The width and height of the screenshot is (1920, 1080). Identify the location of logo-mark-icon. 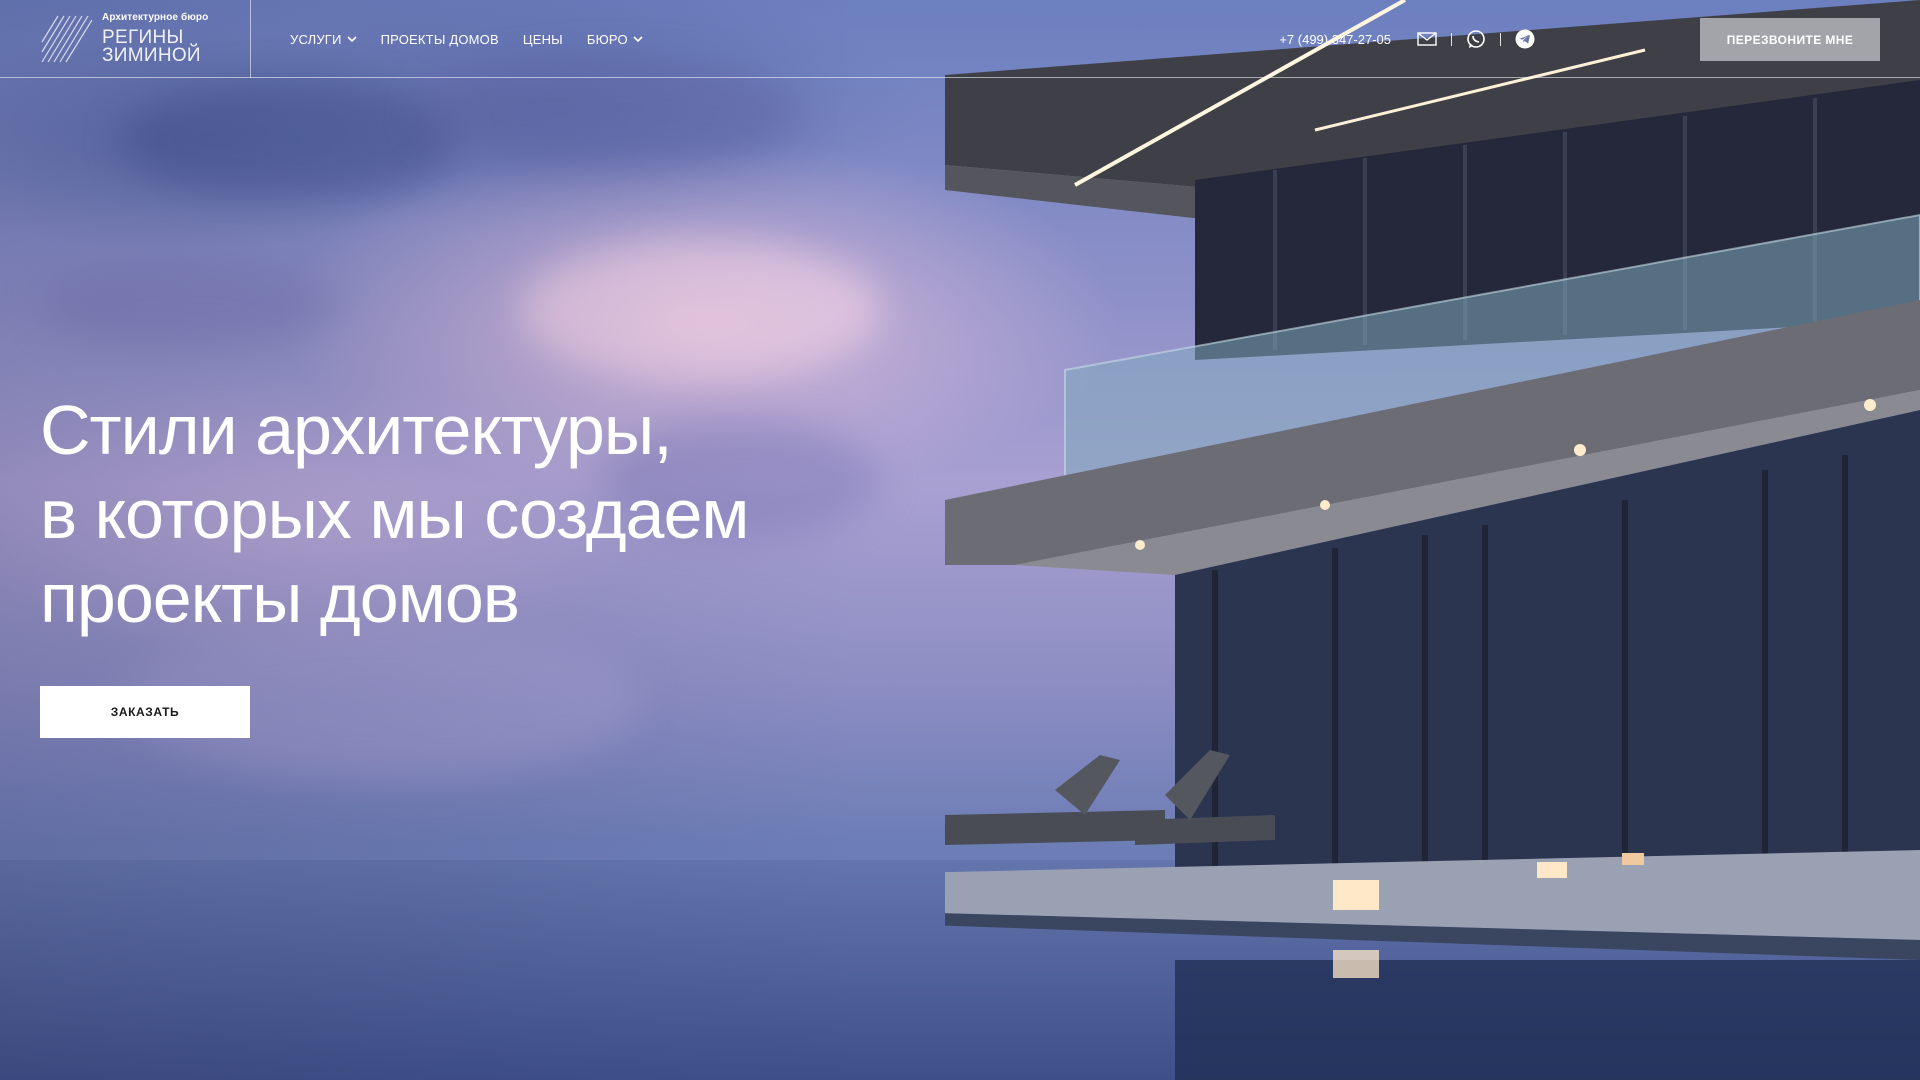
(66, 39).